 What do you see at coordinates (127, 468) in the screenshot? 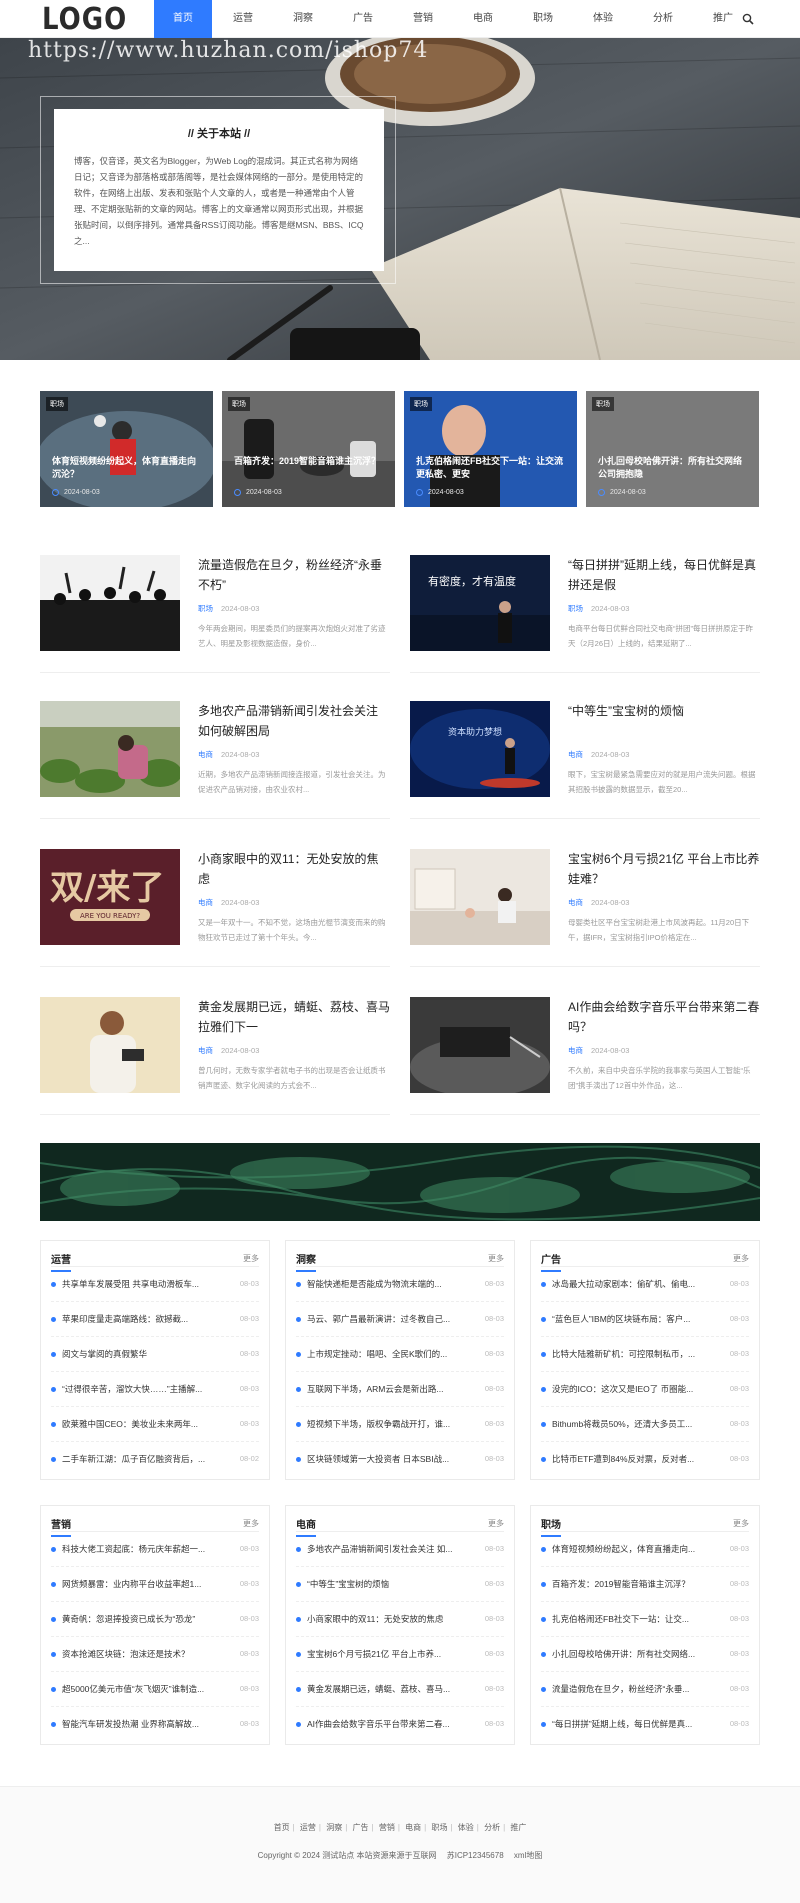
I see `featured-title: 体育短视频纷纷起义，体育直播走向沉沦？` at bounding box center [127, 468].